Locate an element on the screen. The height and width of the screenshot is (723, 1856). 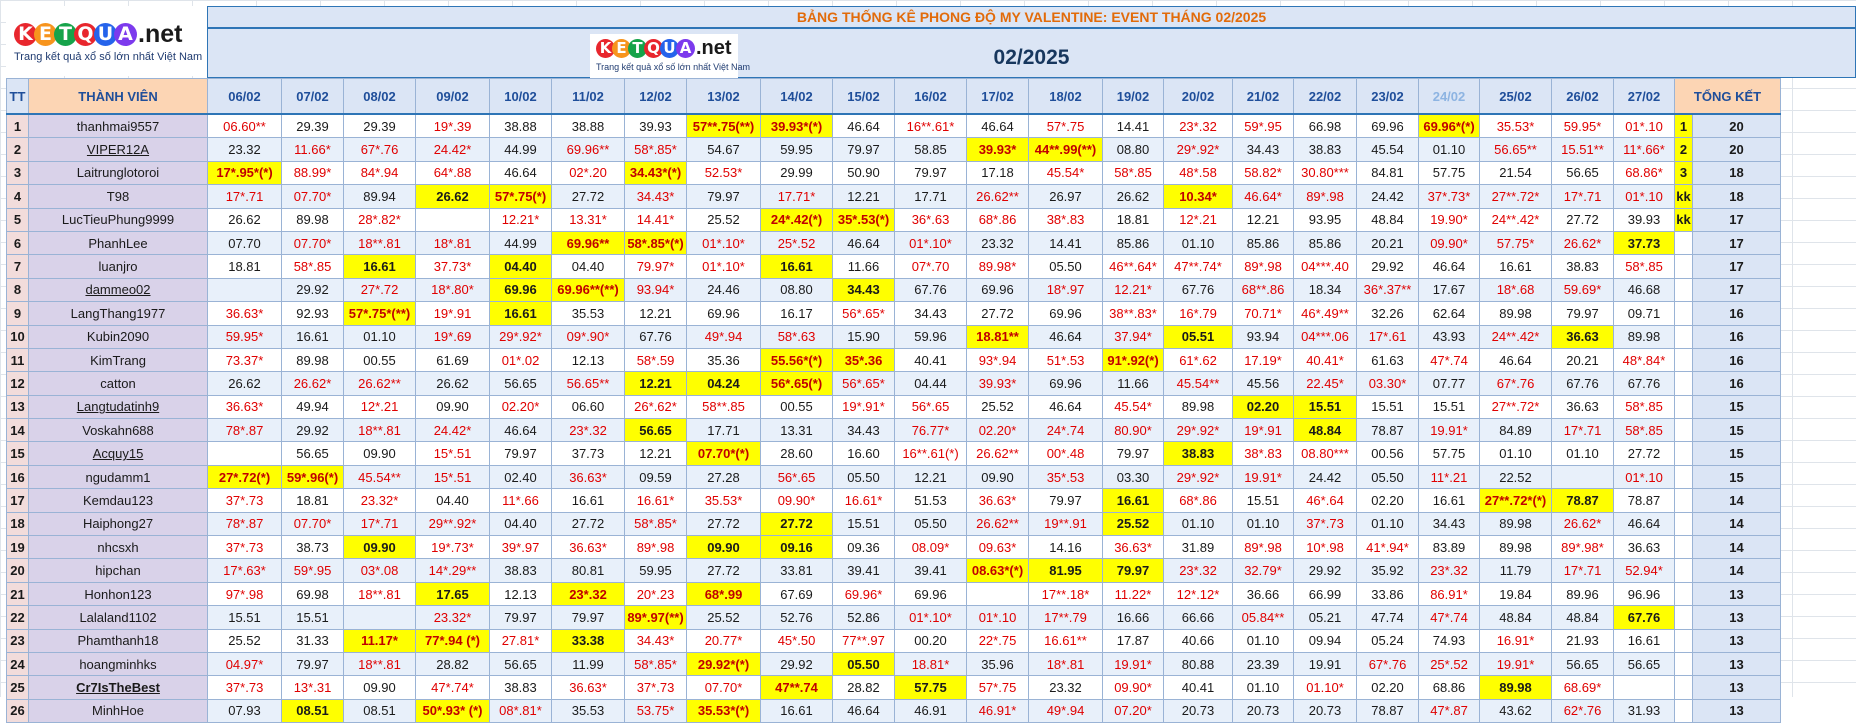
score-cell: 29.39 is located at coordinates (379, 126).